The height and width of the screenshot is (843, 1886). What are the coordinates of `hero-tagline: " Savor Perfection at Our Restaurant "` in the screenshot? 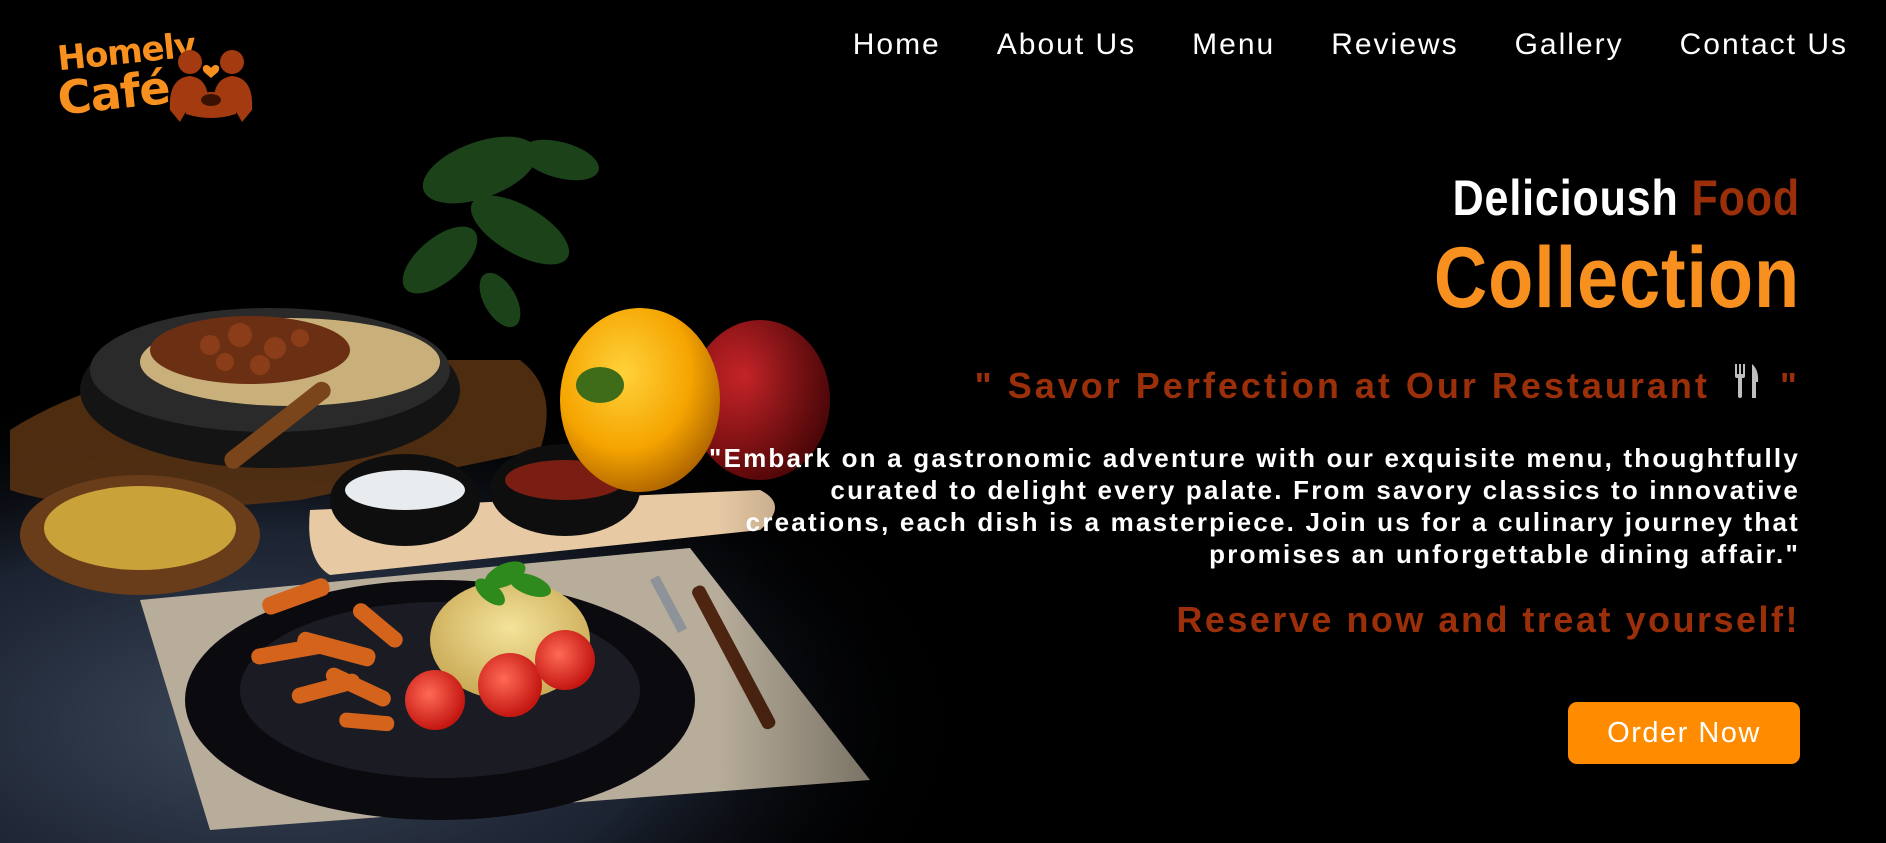 It's located at (1200, 385).